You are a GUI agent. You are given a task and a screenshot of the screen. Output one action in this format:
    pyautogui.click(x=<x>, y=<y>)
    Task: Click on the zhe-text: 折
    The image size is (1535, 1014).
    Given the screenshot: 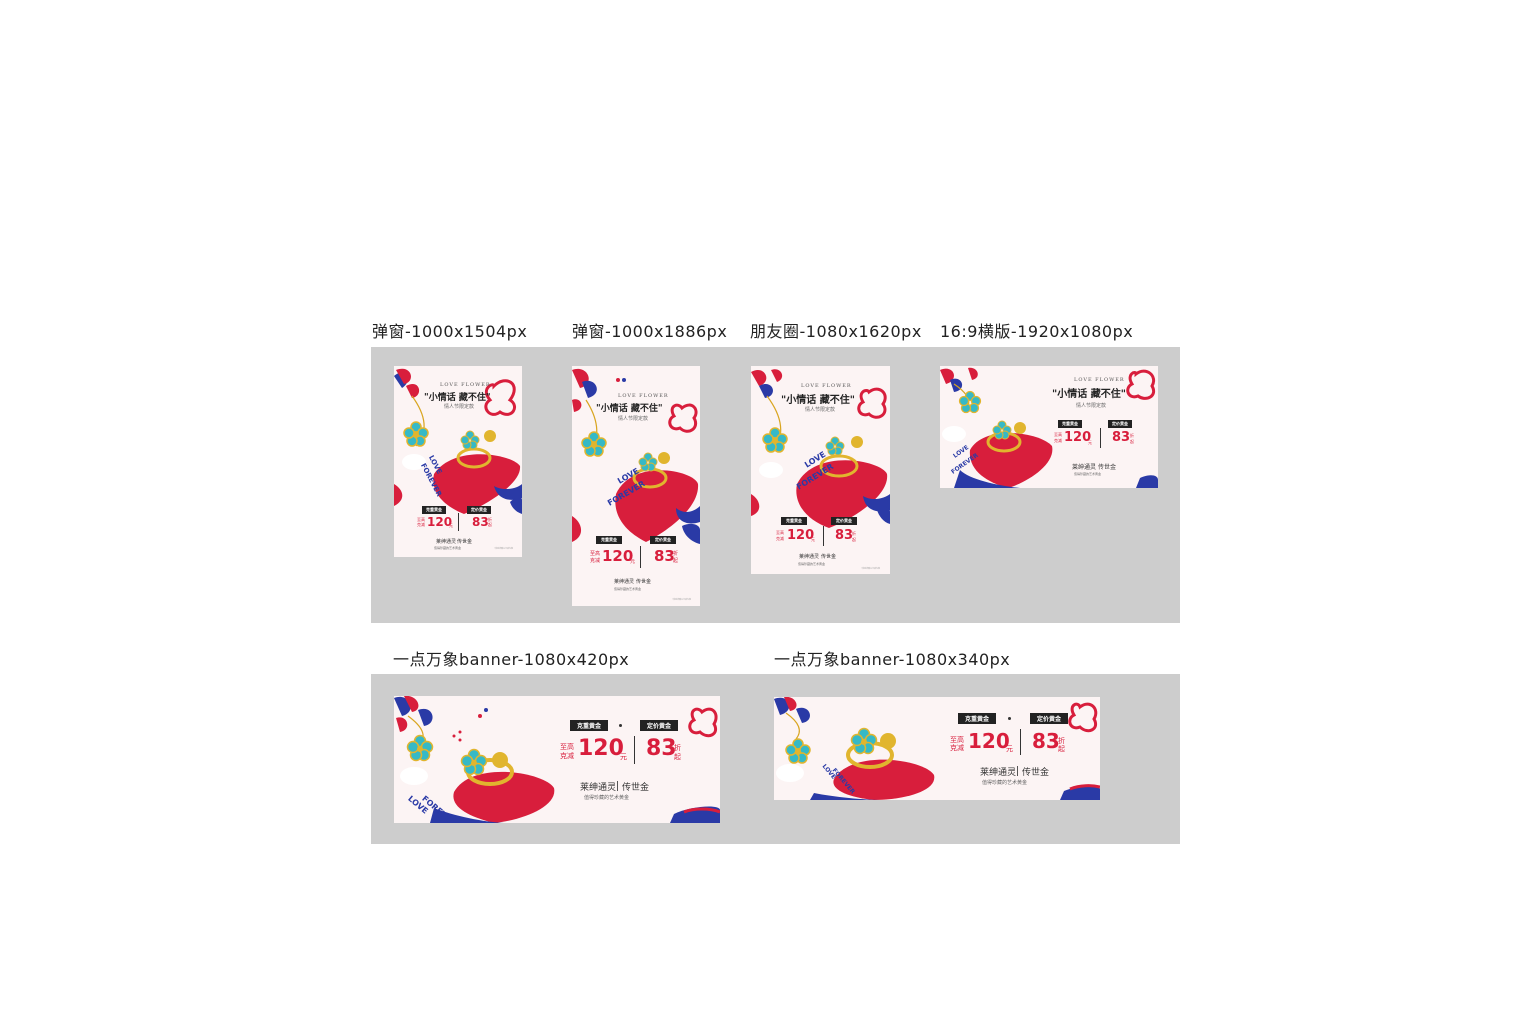 What is the action you would take?
    pyautogui.click(x=676, y=554)
    